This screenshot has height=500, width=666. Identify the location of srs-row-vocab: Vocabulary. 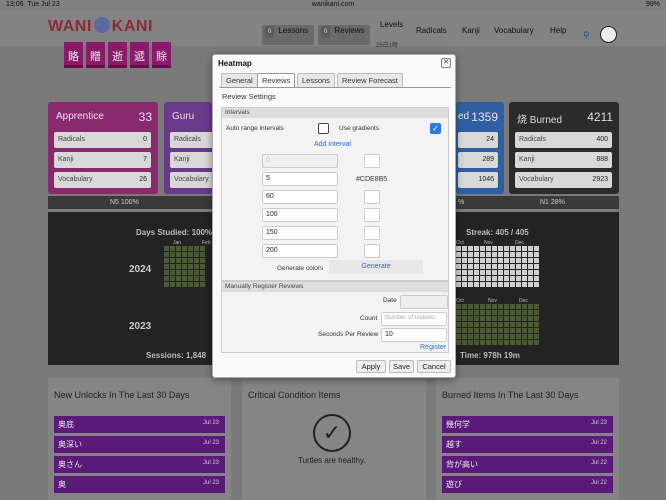
(192, 180).